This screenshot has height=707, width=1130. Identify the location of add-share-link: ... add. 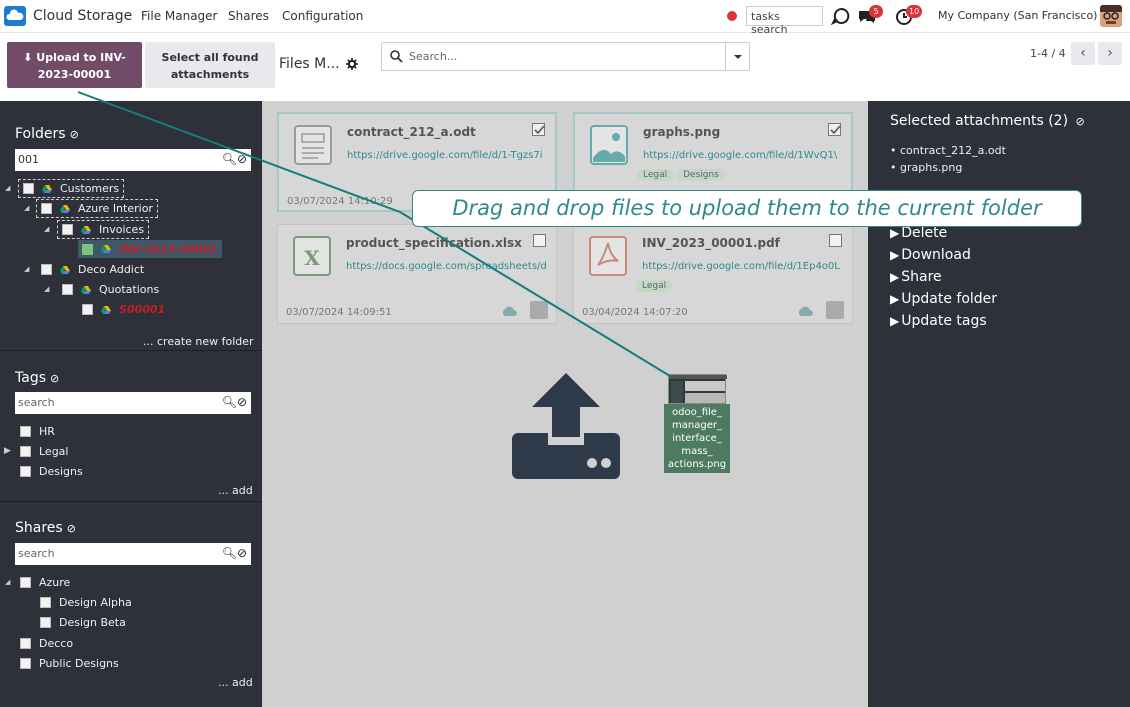
(235, 682).